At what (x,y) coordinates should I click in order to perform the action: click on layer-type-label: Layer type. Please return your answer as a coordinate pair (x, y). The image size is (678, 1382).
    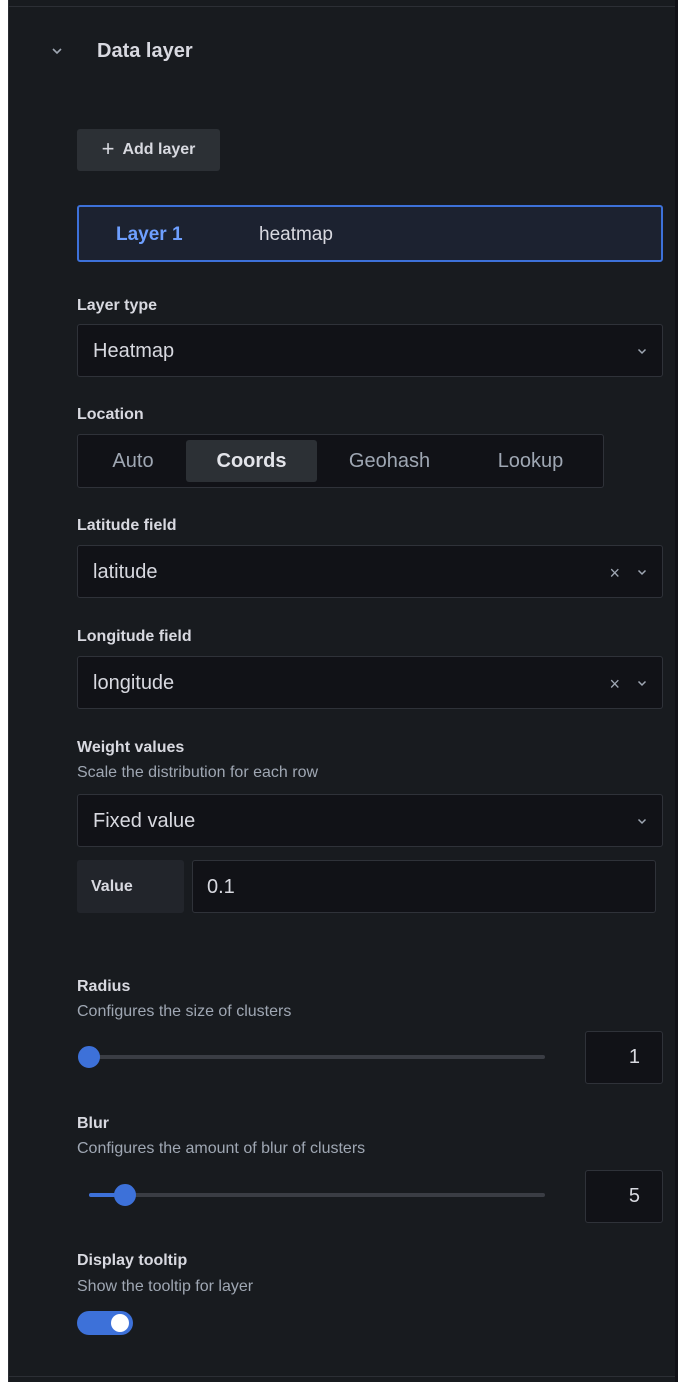
    Looking at the image, I should click on (117, 305).